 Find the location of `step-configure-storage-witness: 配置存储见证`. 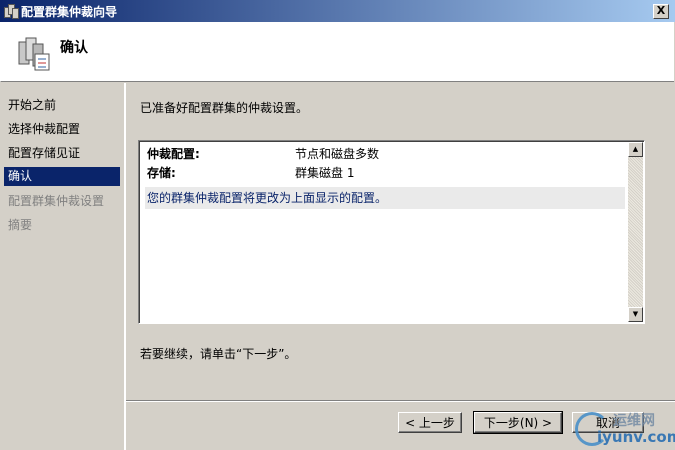

step-configure-storage-witness: 配置存储见证 is located at coordinates (62, 153).